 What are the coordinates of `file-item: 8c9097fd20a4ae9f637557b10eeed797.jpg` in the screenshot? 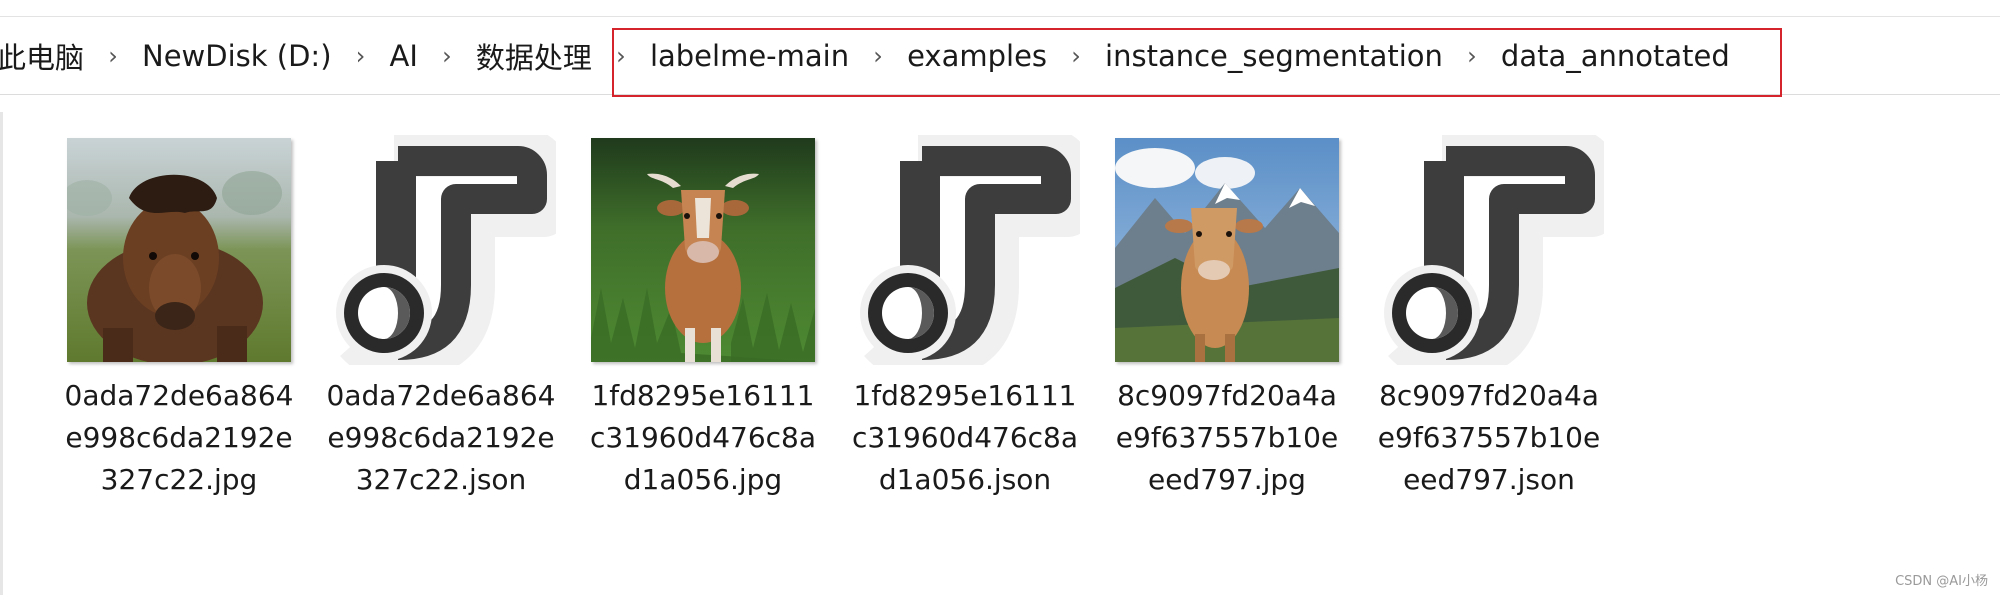 It's located at (1227, 318).